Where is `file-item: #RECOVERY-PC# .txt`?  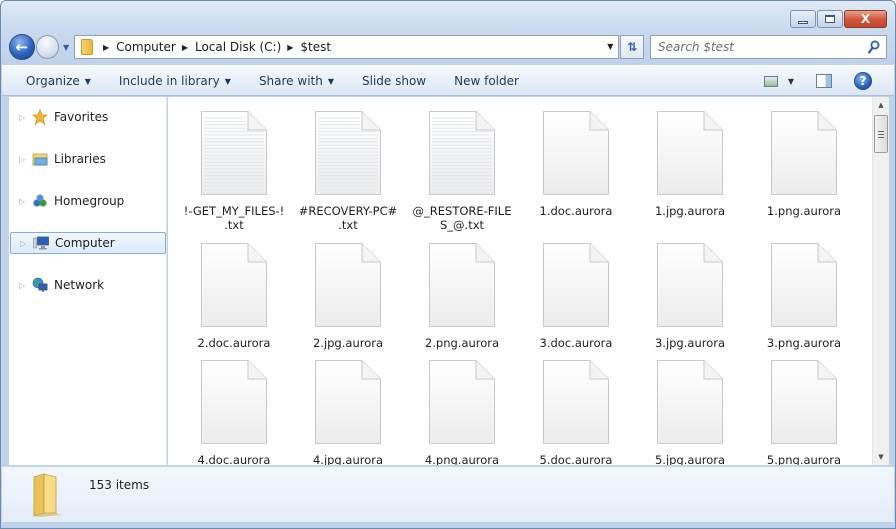
file-item: #RECOVERY-PC# .txt is located at coordinates (348, 171).